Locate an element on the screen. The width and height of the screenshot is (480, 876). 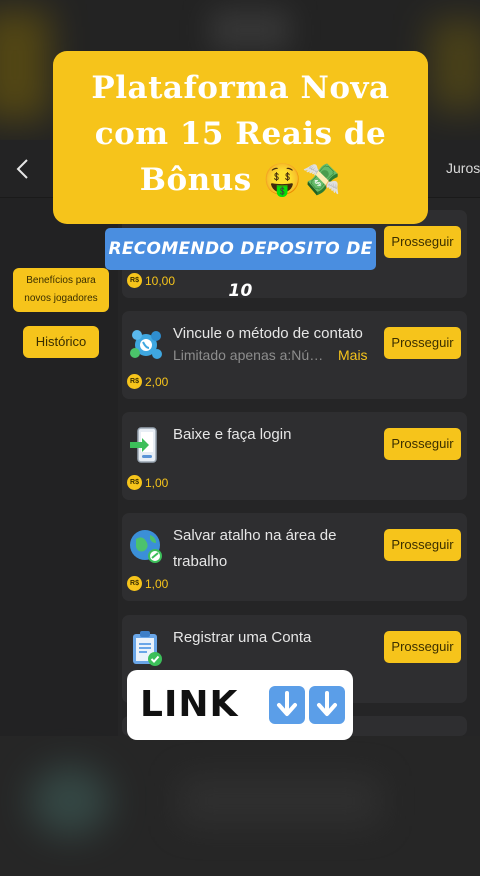
clipboard-check-icon is located at coordinates (146, 648).